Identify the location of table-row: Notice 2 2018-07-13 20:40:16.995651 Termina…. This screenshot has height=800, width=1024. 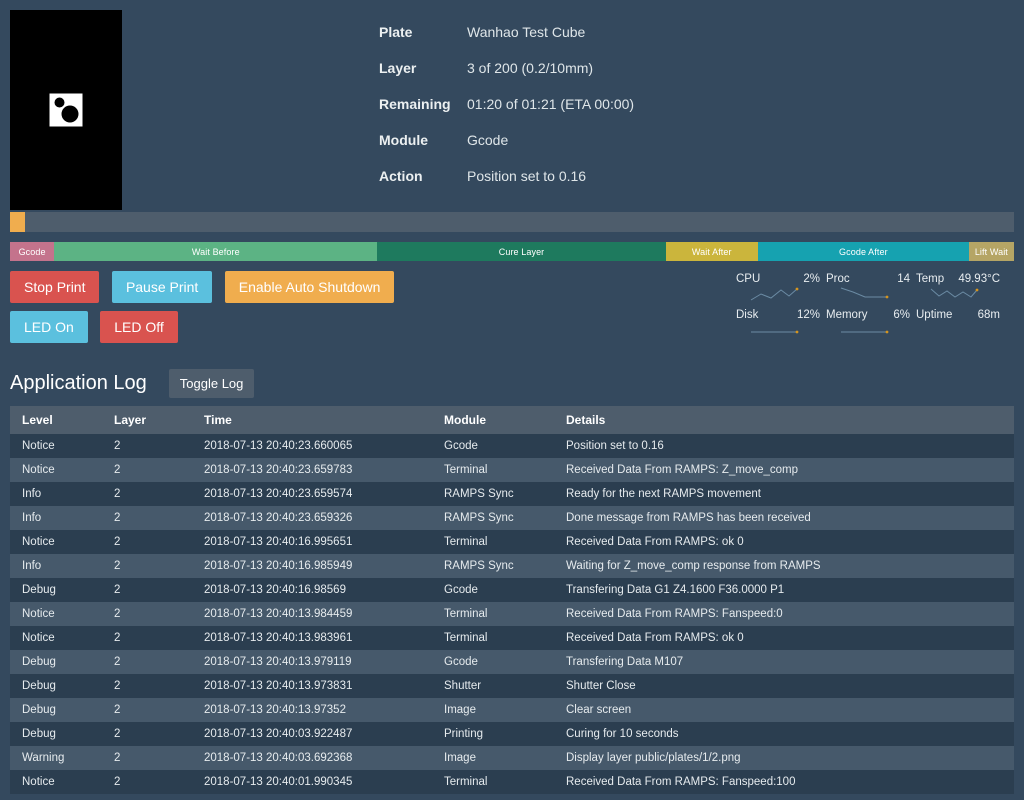
(512, 542).